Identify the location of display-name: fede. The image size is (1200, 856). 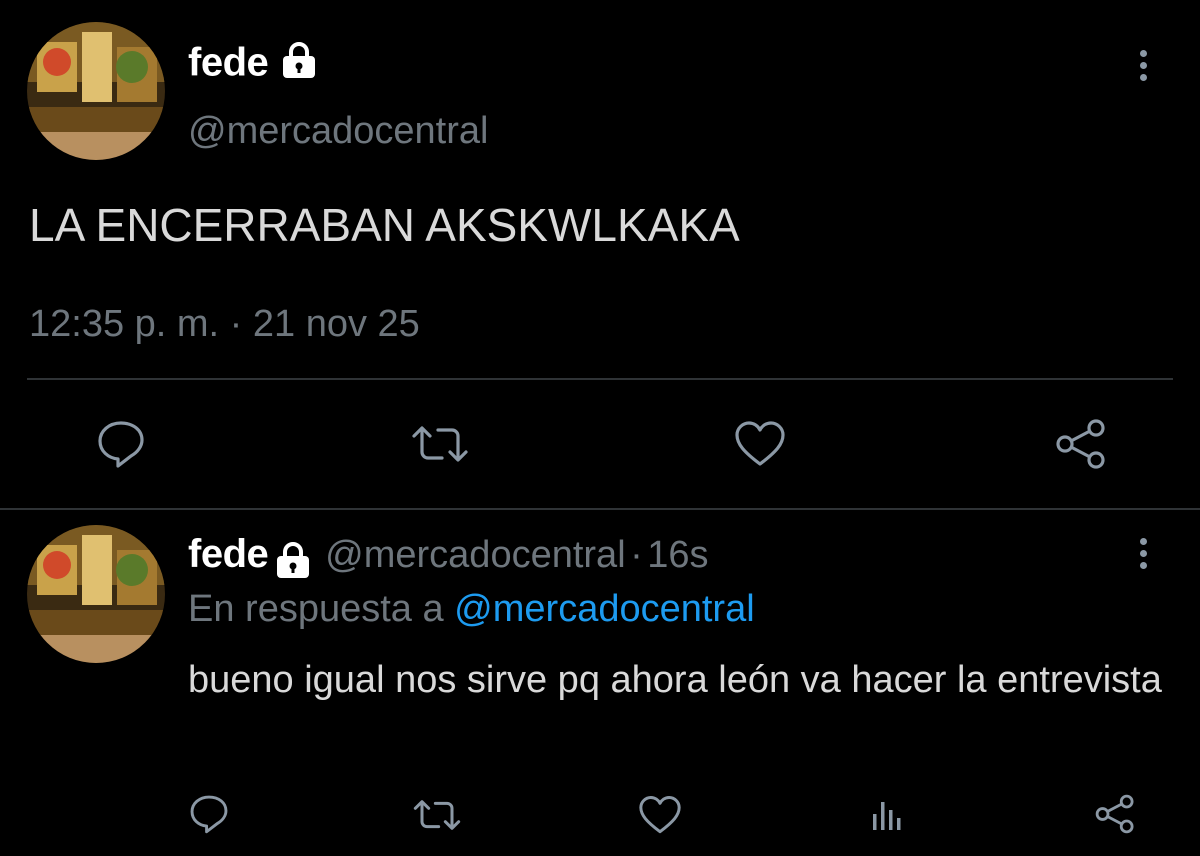
(253, 65).